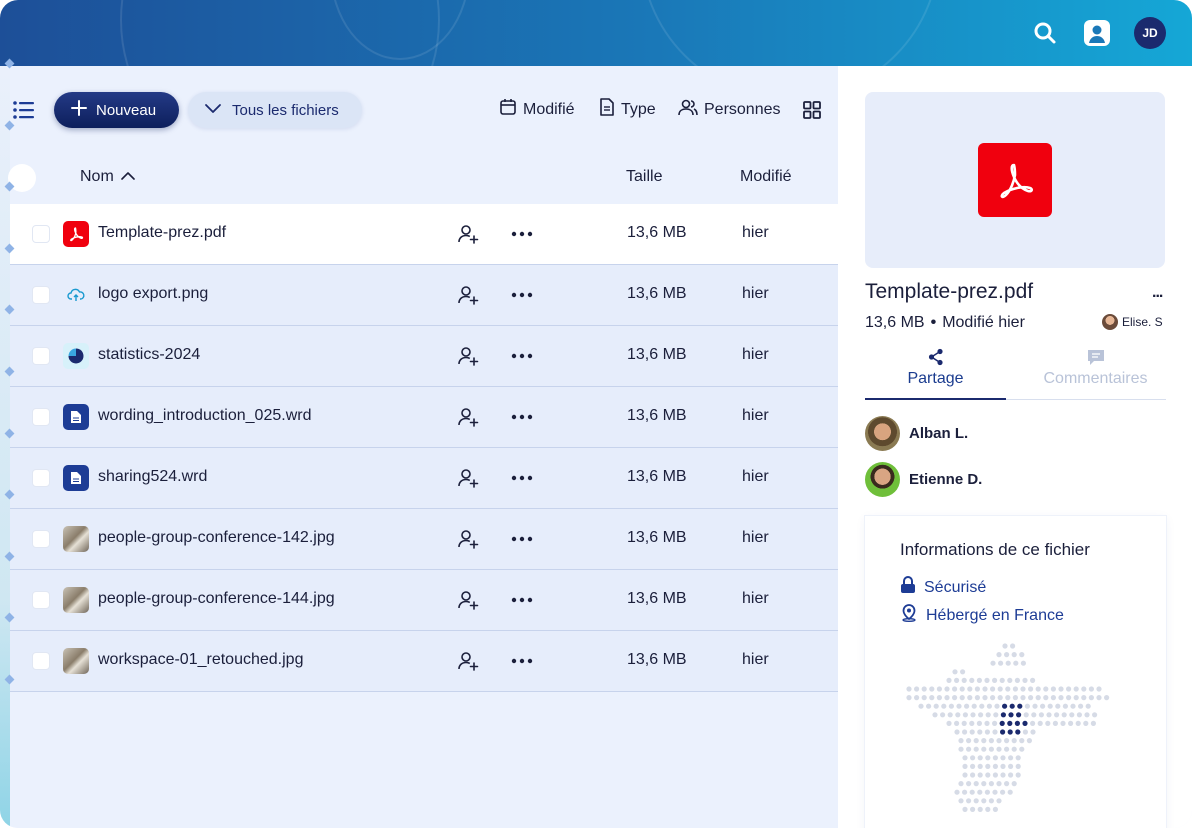 This screenshot has height=828, width=1192. I want to click on column-size: Taille, so click(644, 177).